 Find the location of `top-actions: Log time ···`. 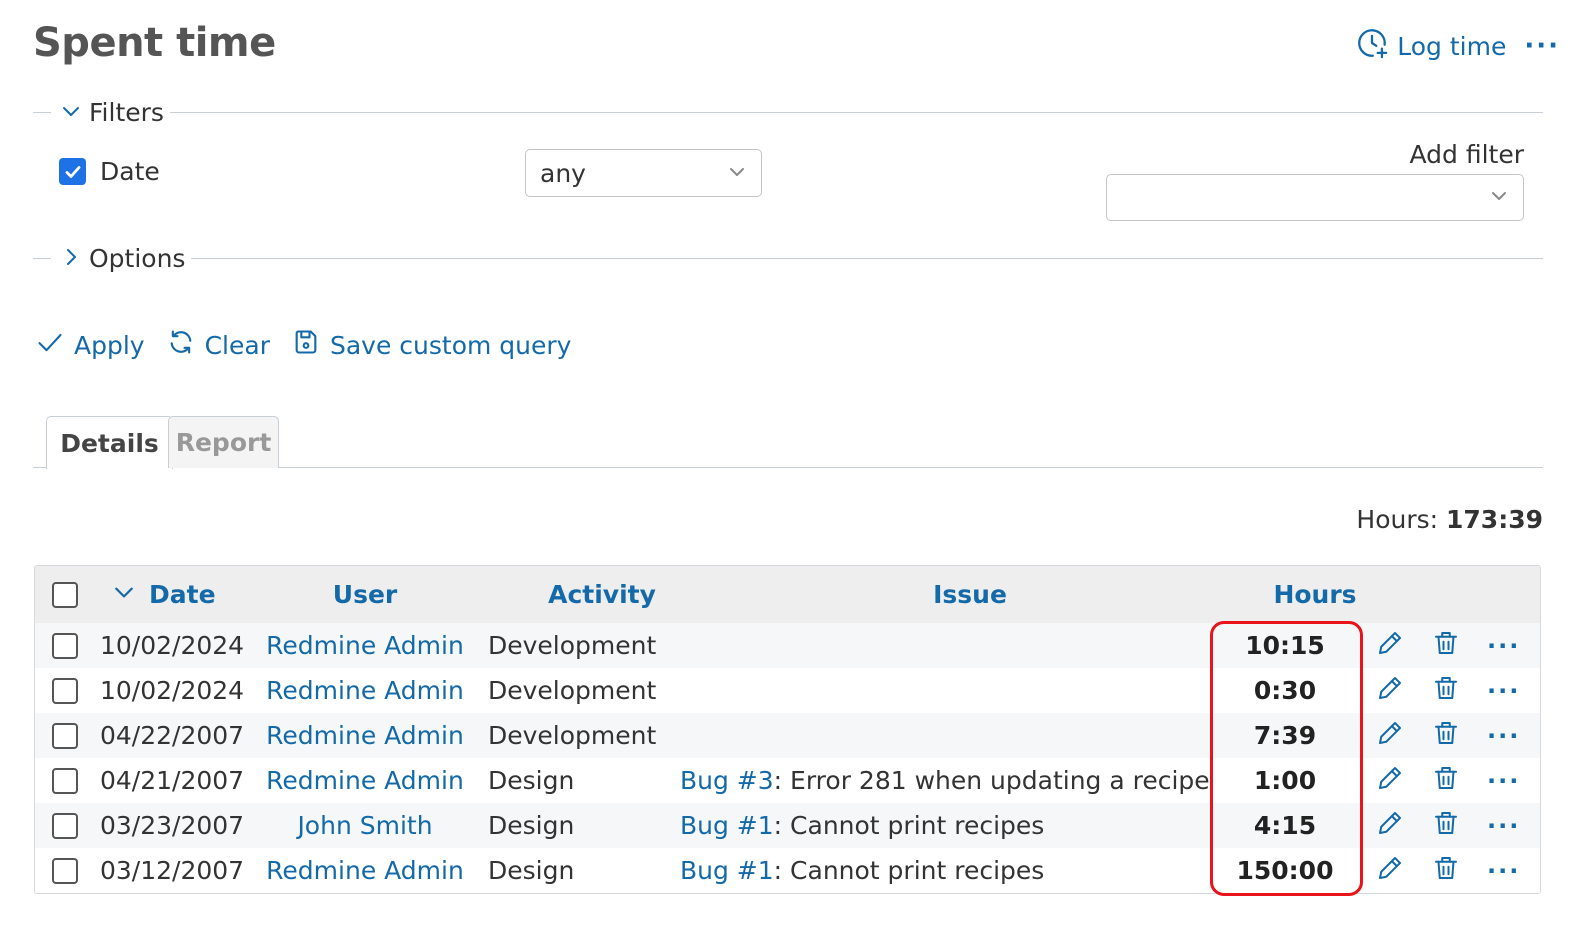

top-actions: Log time ··· is located at coordinates (1457, 46).